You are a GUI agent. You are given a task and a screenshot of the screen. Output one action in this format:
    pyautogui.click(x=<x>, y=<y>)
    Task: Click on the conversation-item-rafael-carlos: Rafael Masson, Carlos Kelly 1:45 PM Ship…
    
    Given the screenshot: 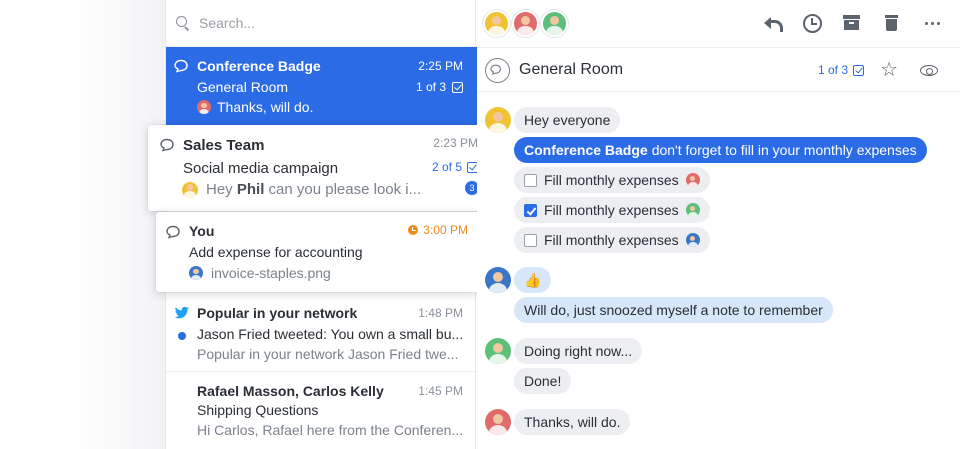 What is the action you would take?
    pyautogui.click(x=321, y=410)
    